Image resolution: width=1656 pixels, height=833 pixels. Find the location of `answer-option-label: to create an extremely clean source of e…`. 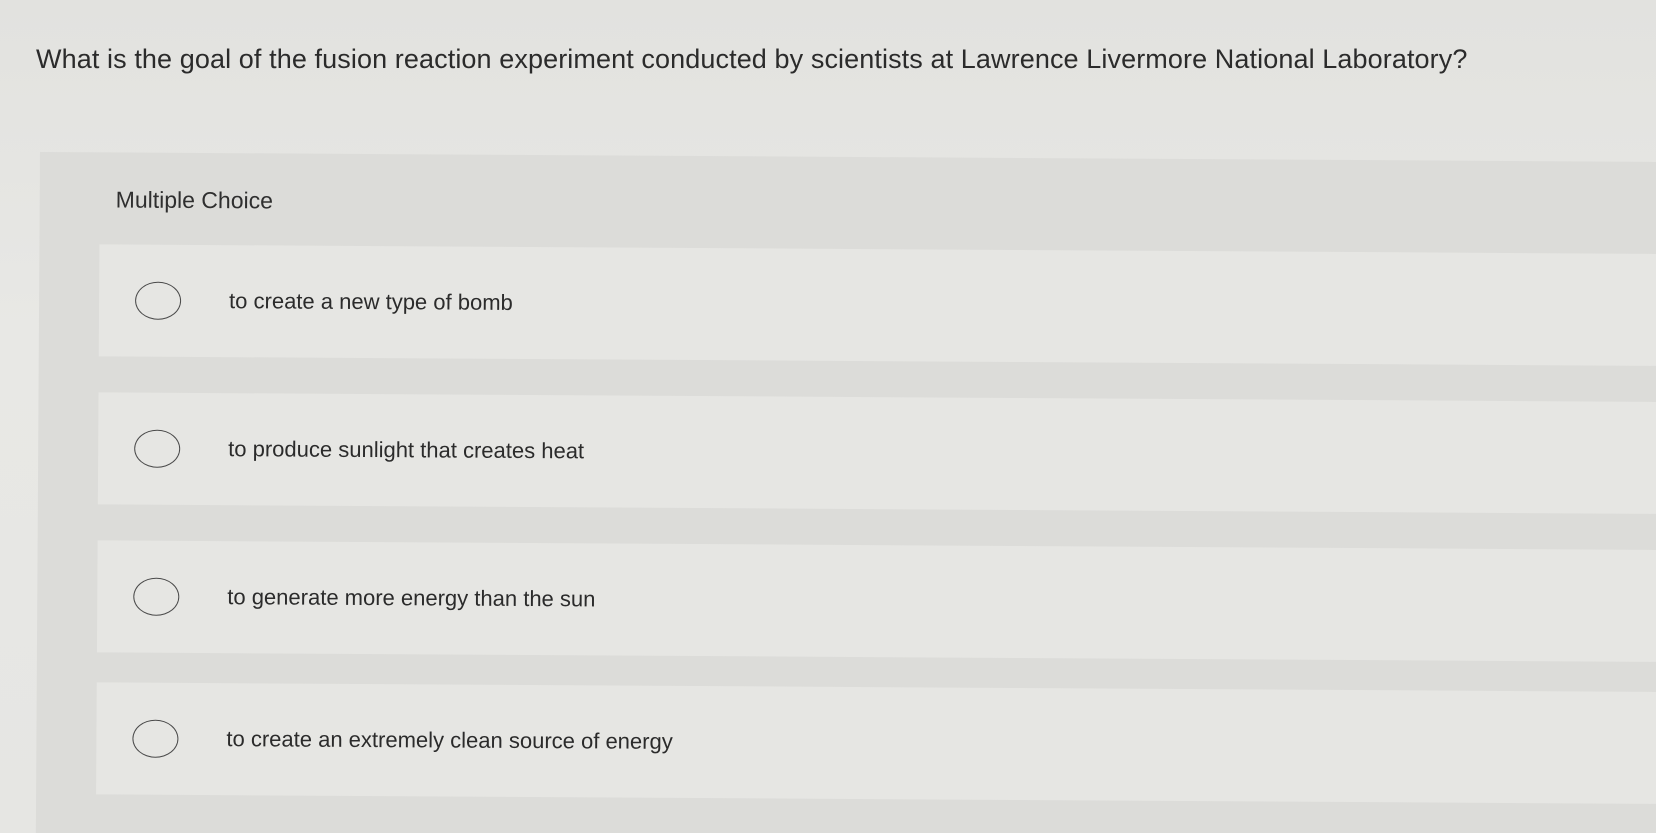

answer-option-label: to create an extremely clean source of e… is located at coordinates (449, 740).